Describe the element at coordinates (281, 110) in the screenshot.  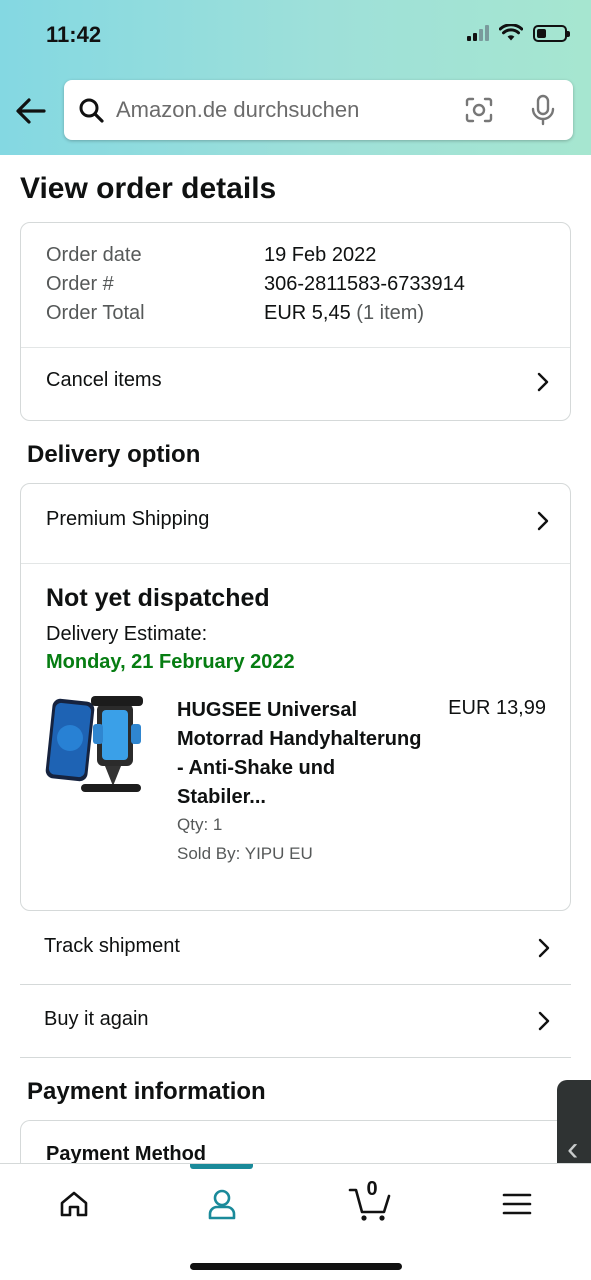
I see `search-input` at that location.